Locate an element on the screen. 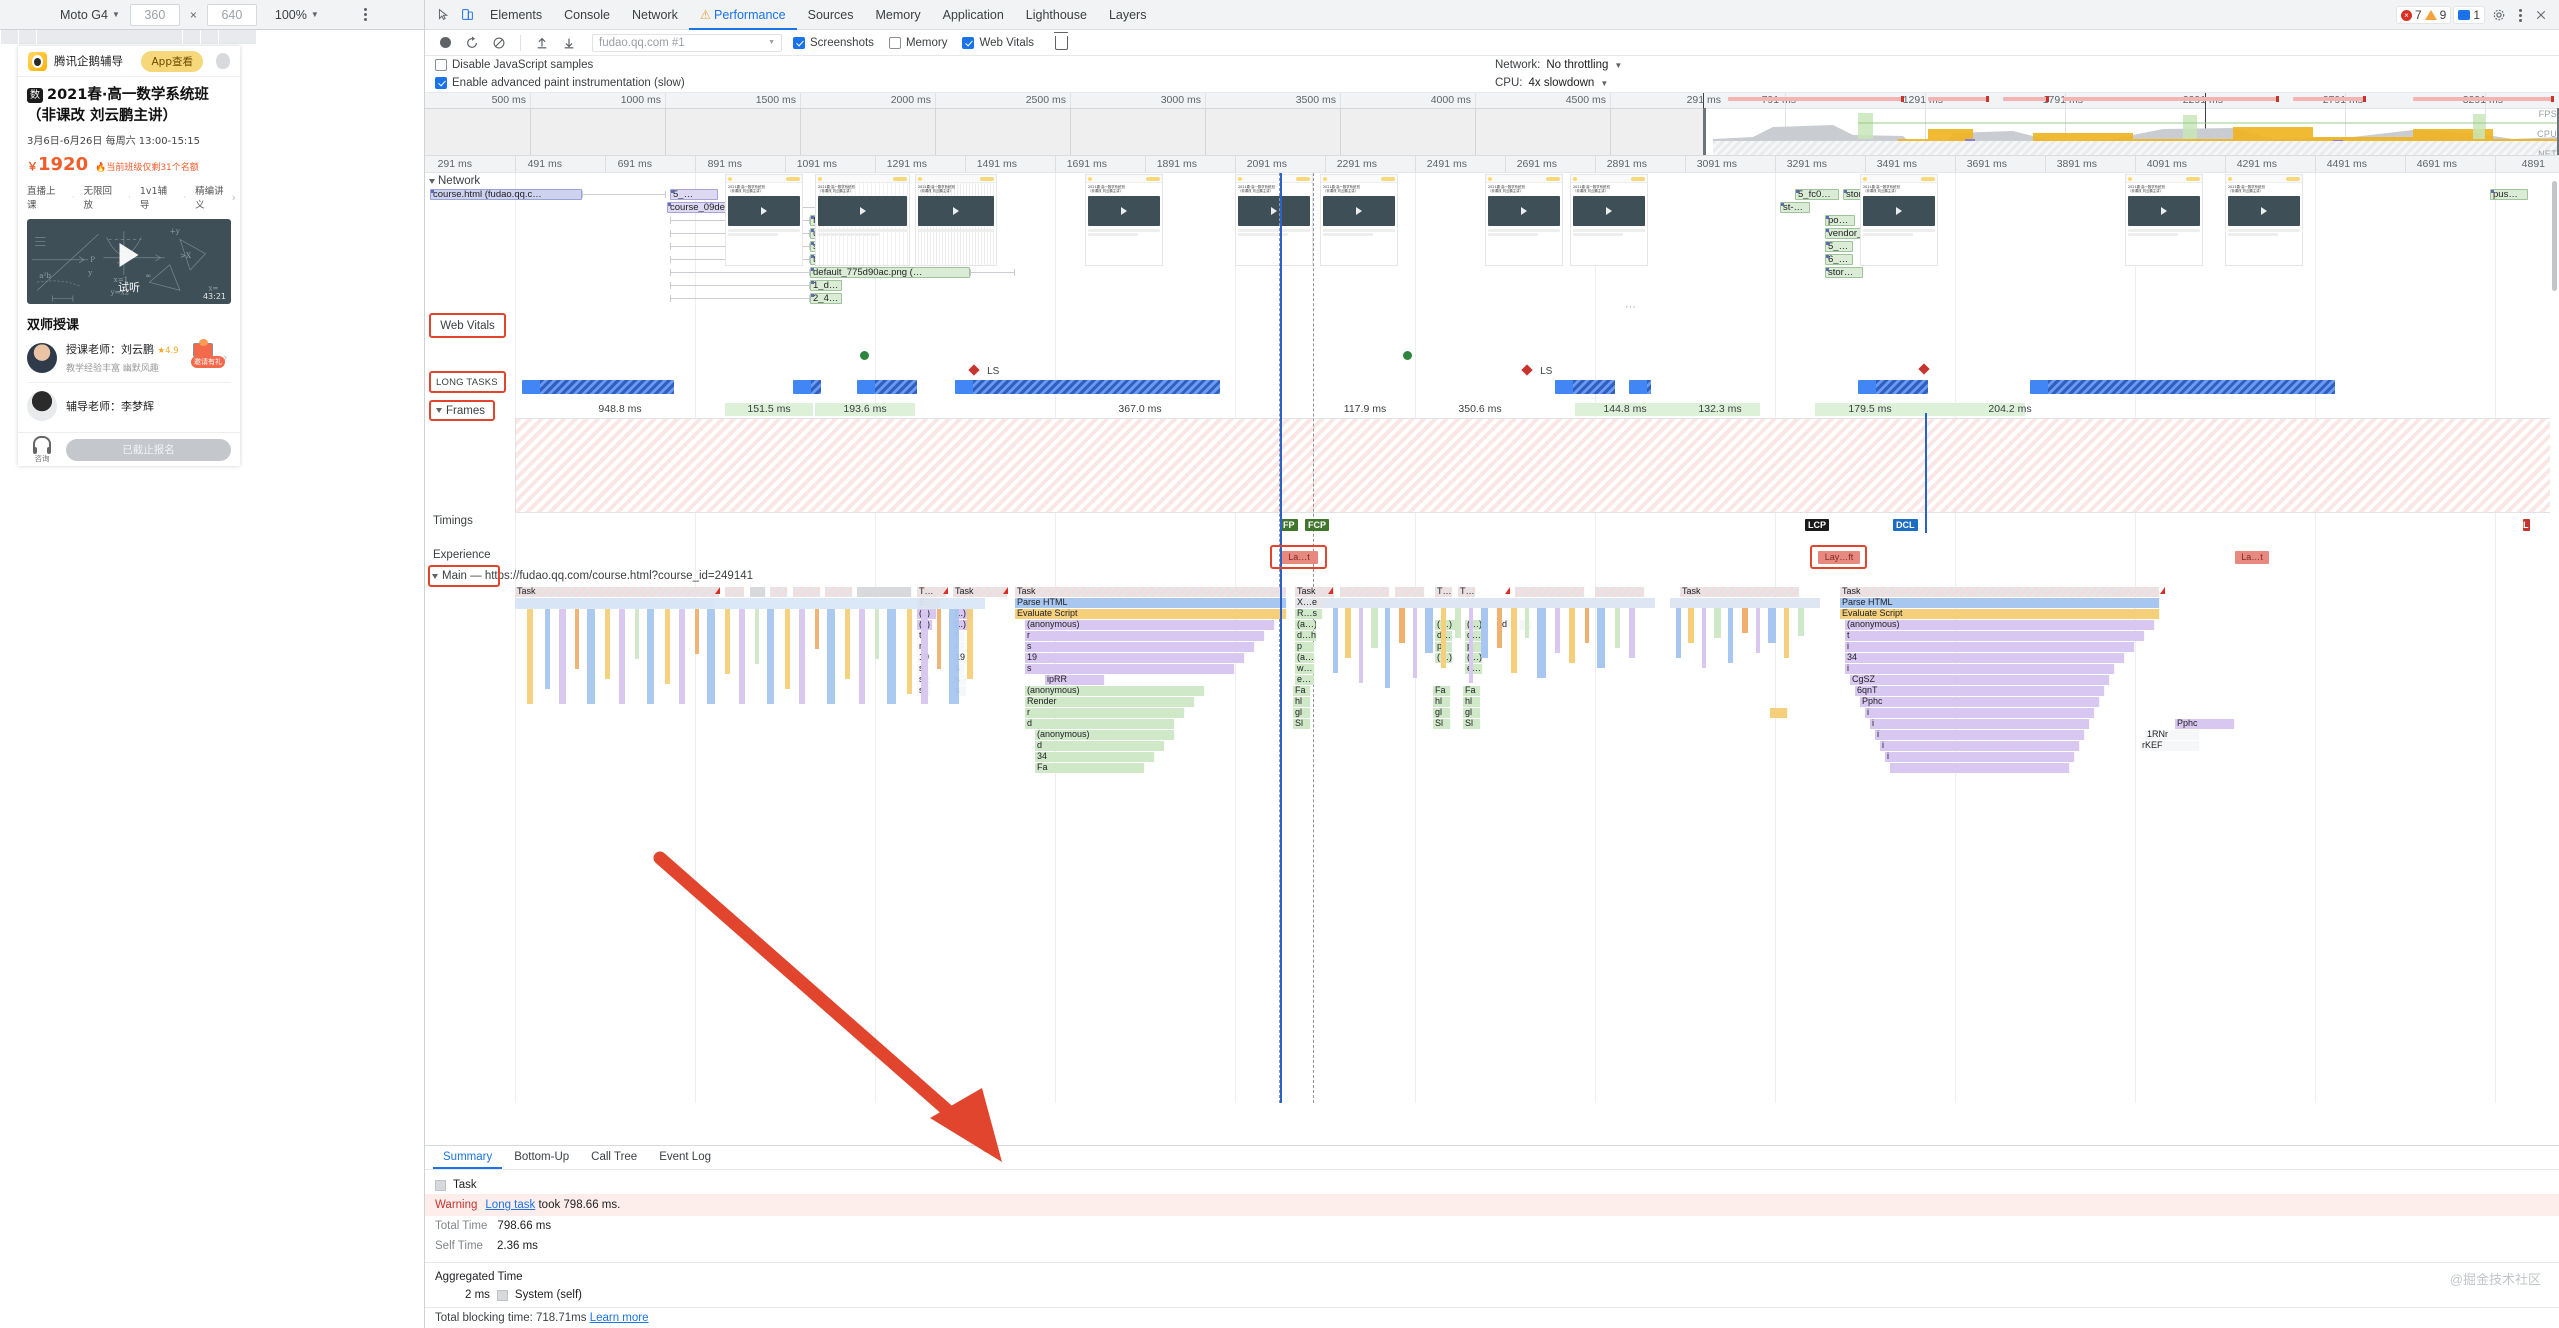 This screenshot has height=1328, width=2559. memory-checkbox: Memory is located at coordinates (917, 42).